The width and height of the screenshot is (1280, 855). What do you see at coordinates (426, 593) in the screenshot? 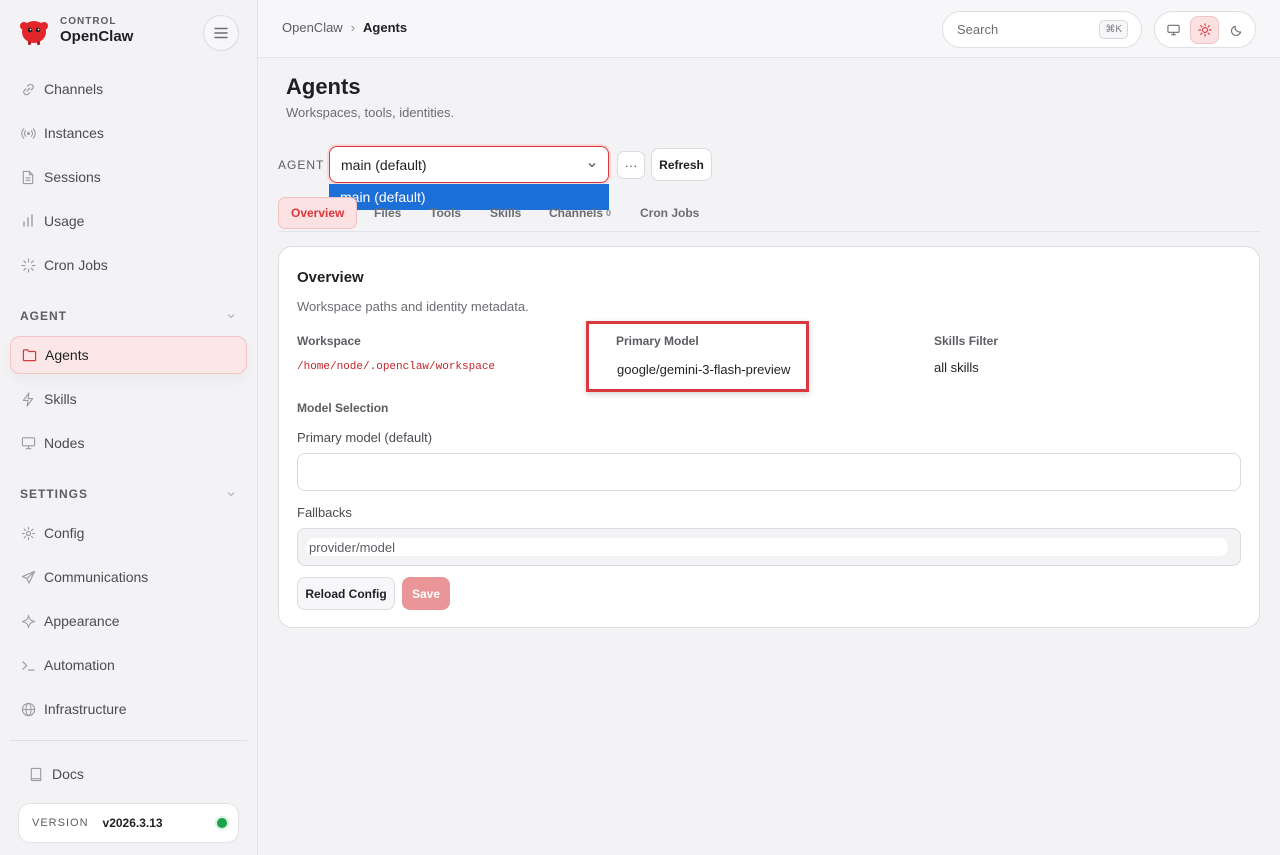
I see `save-button: Save` at bounding box center [426, 593].